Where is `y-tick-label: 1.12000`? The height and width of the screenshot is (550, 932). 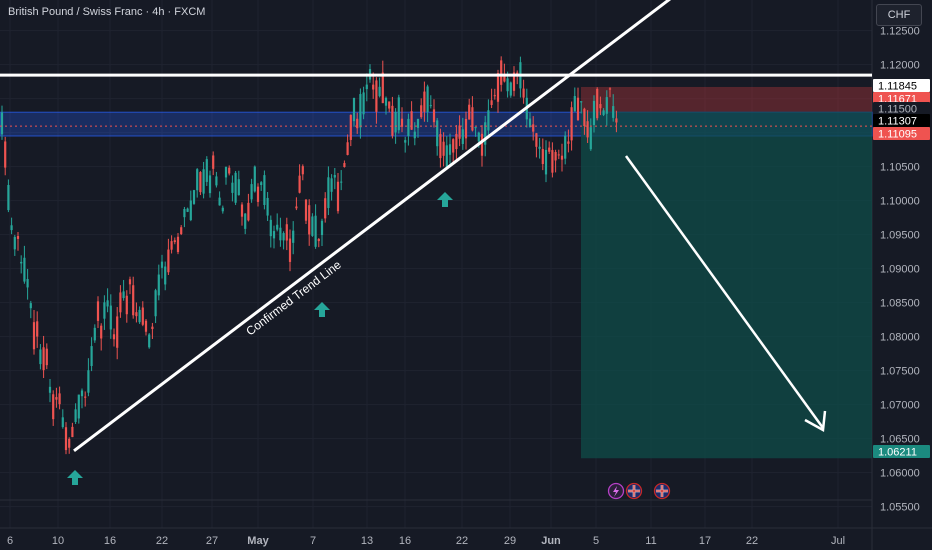 y-tick-label: 1.12000 is located at coordinates (900, 66).